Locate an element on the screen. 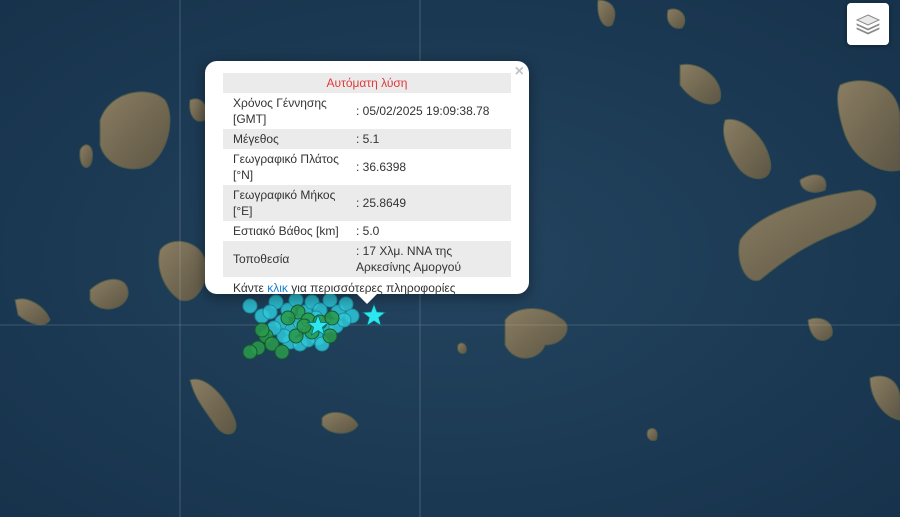 The image size is (900, 517). location-value: : 17 Χλμ. ΝΝΑ της Αρκεσίνης Αμοργού is located at coordinates (409, 259).